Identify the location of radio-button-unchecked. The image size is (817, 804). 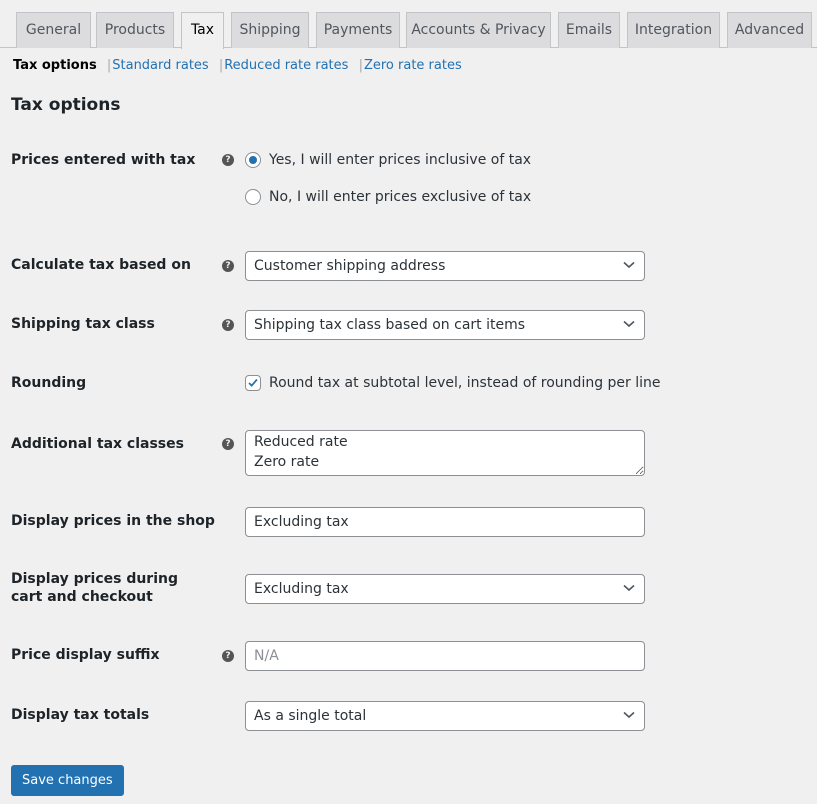
(253, 197).